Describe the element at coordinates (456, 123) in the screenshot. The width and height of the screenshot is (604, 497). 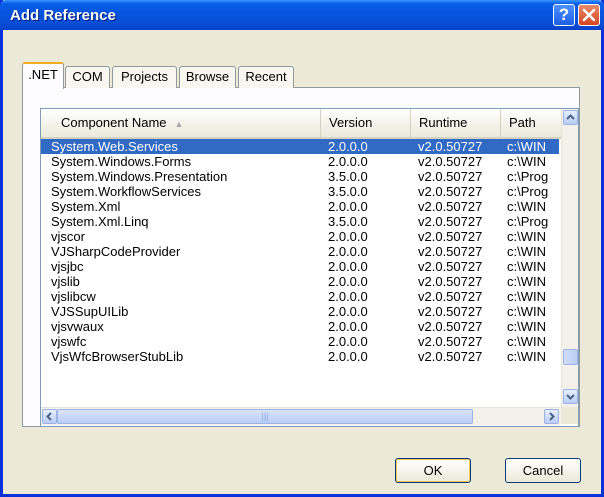
I see `column-header-runtime: Runtime` at that location.